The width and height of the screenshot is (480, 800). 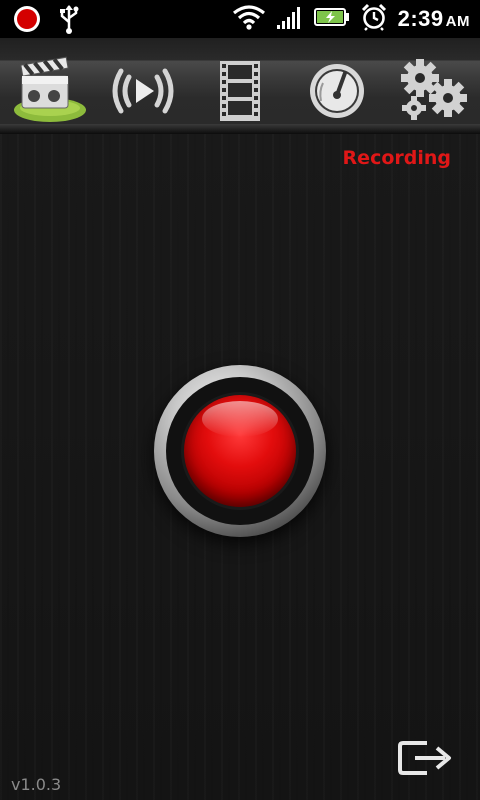 I want to click on record-button, so click(x=241, y=452).